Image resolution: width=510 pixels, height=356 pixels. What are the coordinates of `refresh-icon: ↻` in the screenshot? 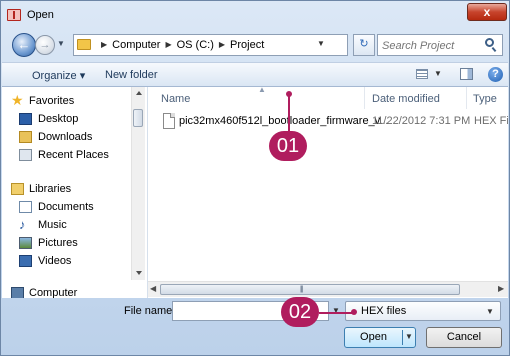 It's located at (364, 45).